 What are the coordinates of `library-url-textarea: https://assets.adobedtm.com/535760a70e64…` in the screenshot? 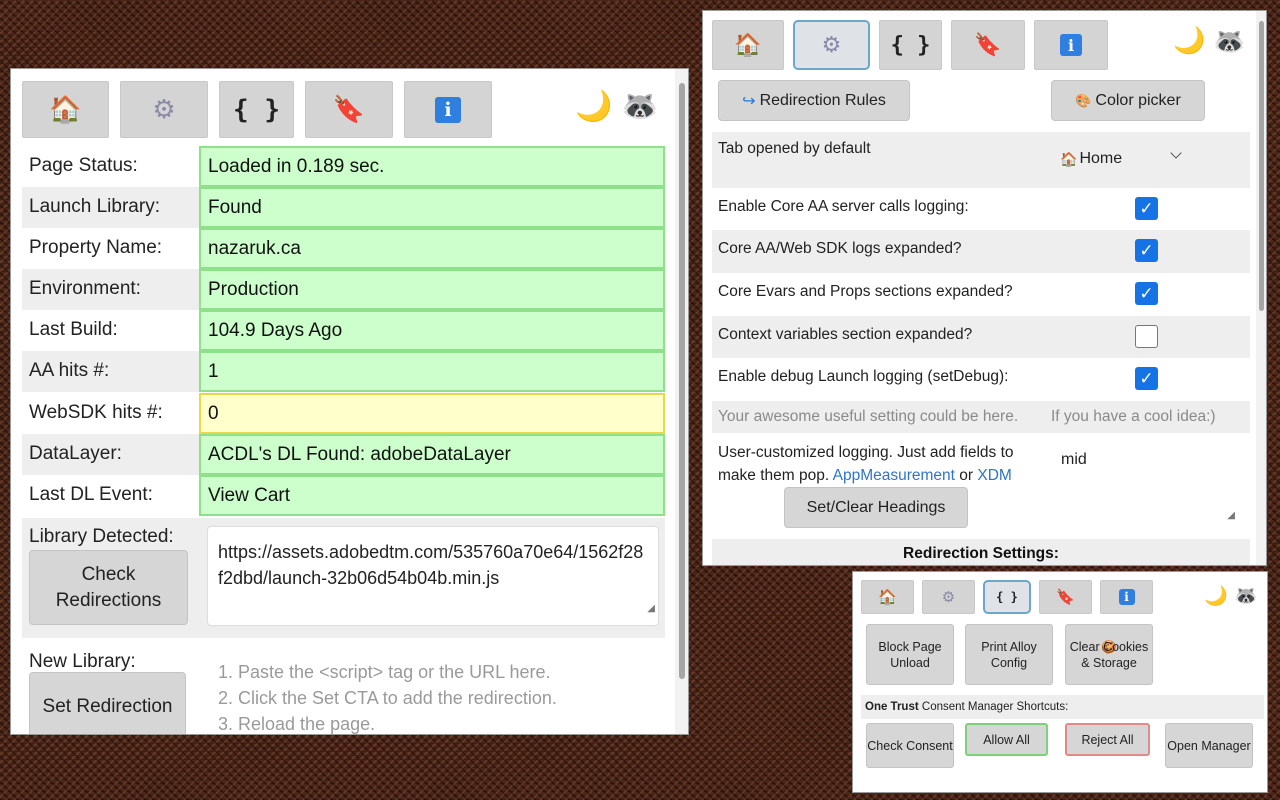 It's located at (433, 576).